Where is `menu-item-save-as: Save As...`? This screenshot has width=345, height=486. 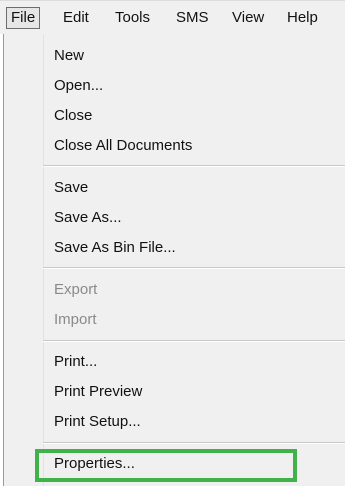 menu-item-save-as: Save As... is located at coordinates (88, 218).